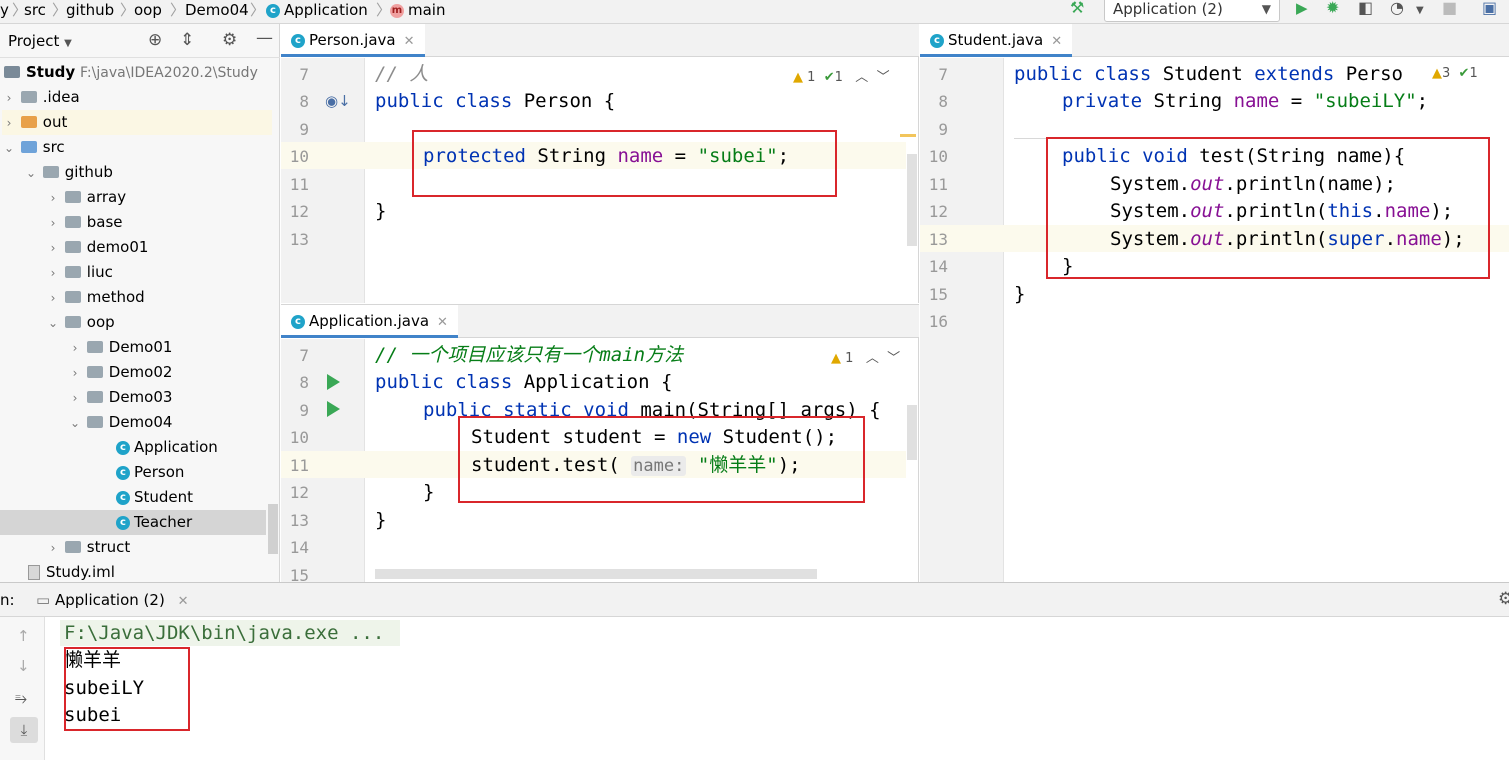 The height and width of the screenshot is (760, 1509). What do you see at coordinates (862, 77) in the screenshot?
I see `chevron-up-icon: ︿` at bounding box center [862, 77].